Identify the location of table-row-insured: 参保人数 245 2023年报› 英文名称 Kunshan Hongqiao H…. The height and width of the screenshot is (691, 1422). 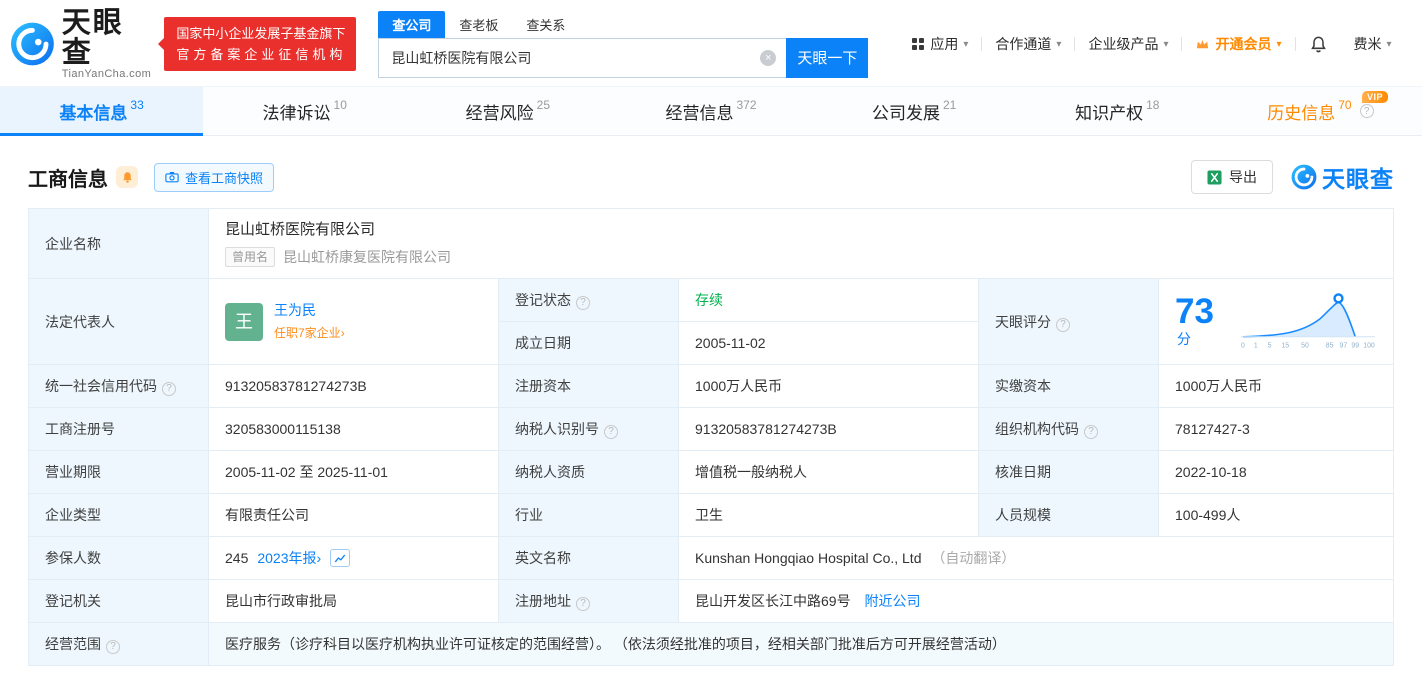
(711, 558).